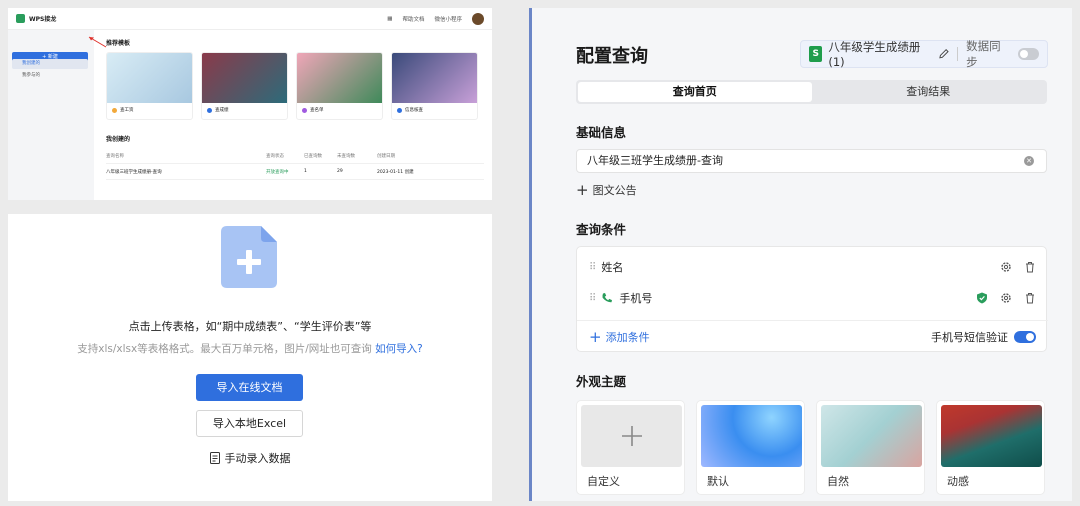  Describe the element at coordinates (389, 19) in the screenshot. I see `grid-icon: ▦` at that location.